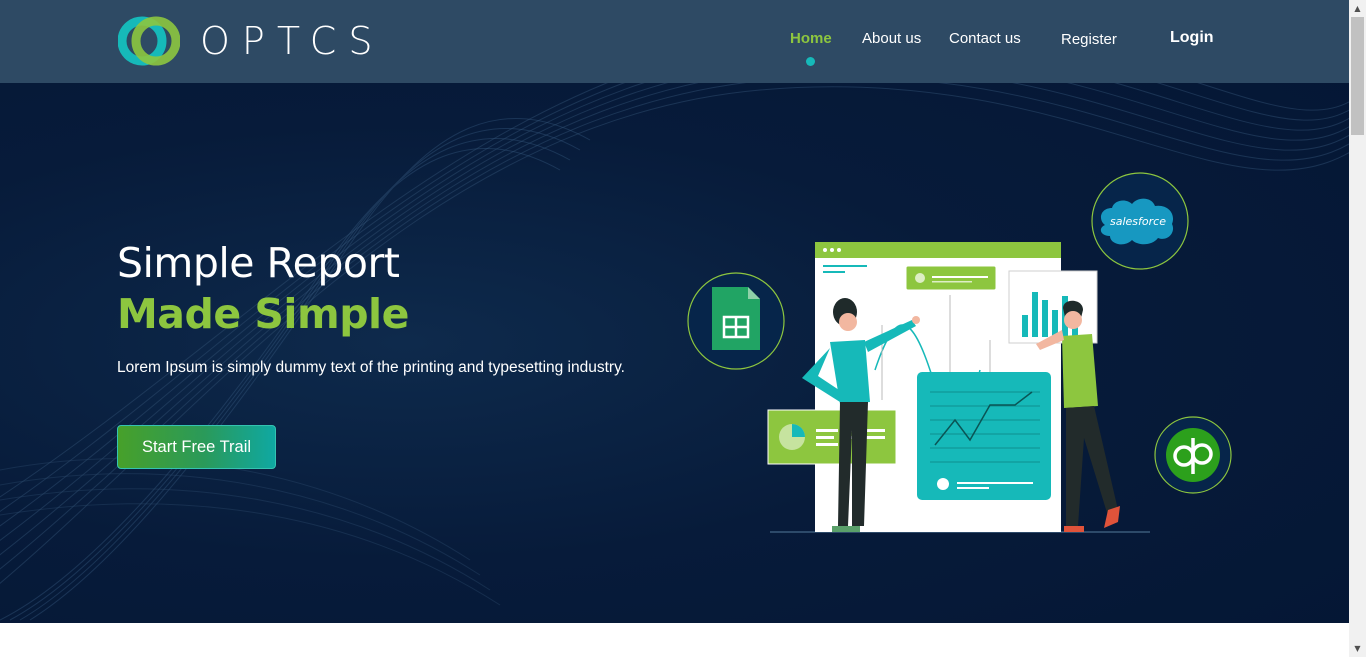 The image size is (1366, 657). I want to click on scrollbar-thumb, so click(1357, 76).